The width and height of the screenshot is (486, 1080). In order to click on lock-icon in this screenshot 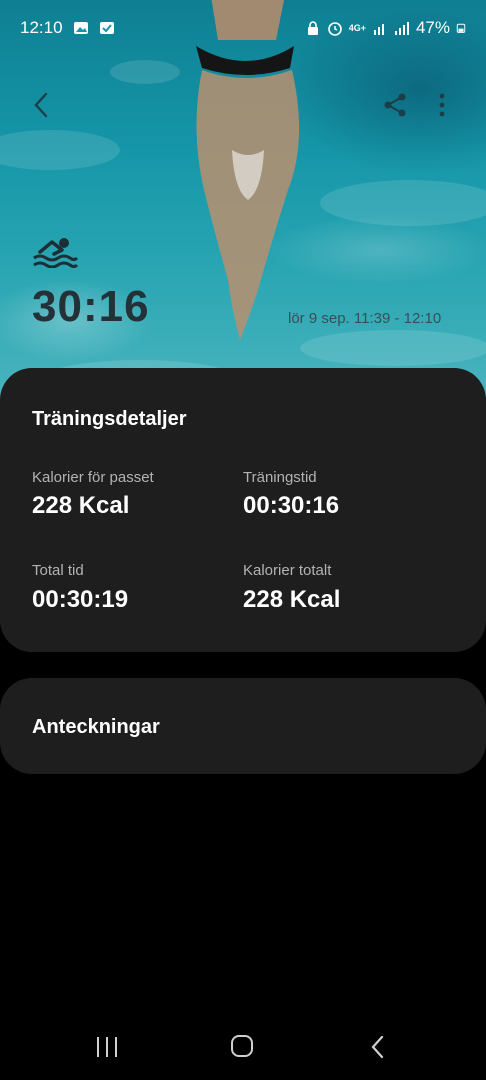, I will do `click(312, 28)`.